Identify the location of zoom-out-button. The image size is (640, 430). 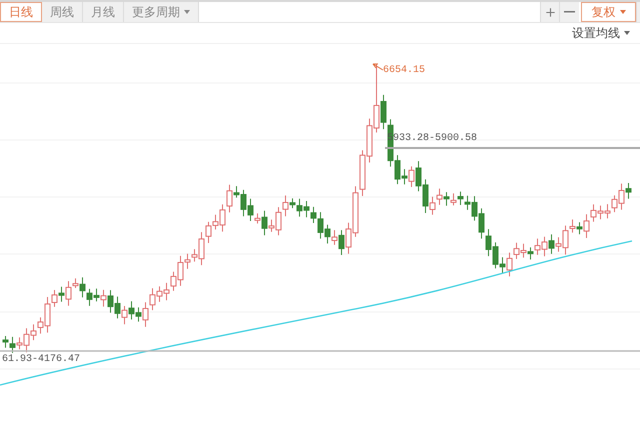
(569, 12).